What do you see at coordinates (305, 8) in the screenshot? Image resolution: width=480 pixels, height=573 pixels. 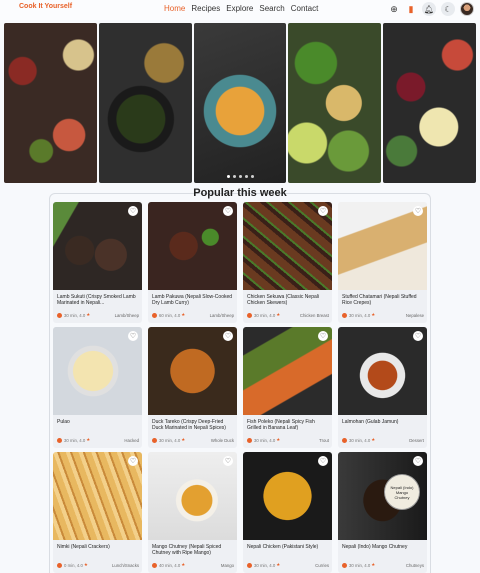 I see `nav-contact: Contact` at bounding box center [305, 8].